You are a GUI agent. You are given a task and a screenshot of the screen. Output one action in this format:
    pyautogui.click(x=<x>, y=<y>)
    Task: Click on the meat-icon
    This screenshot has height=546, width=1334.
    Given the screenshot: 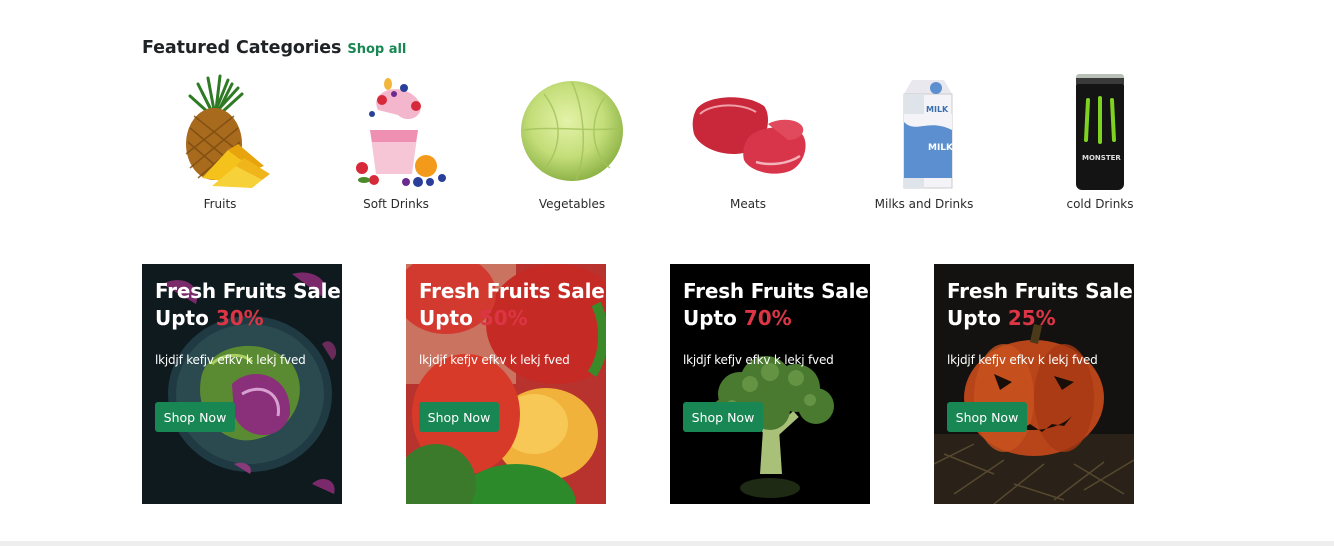 What is the action you would take?
    pyautogui.click(x=748, y=131)
    